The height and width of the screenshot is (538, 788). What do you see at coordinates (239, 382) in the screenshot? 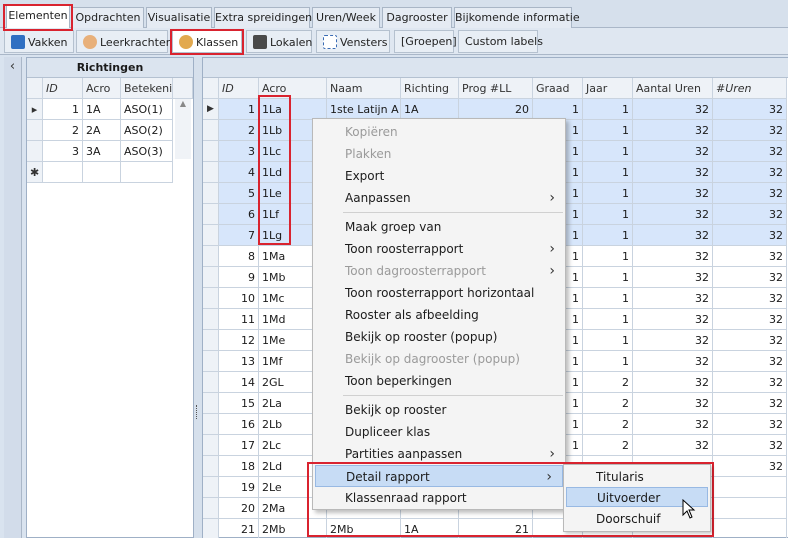
I see `cell-id: 14` at bounding box center [239, 382].